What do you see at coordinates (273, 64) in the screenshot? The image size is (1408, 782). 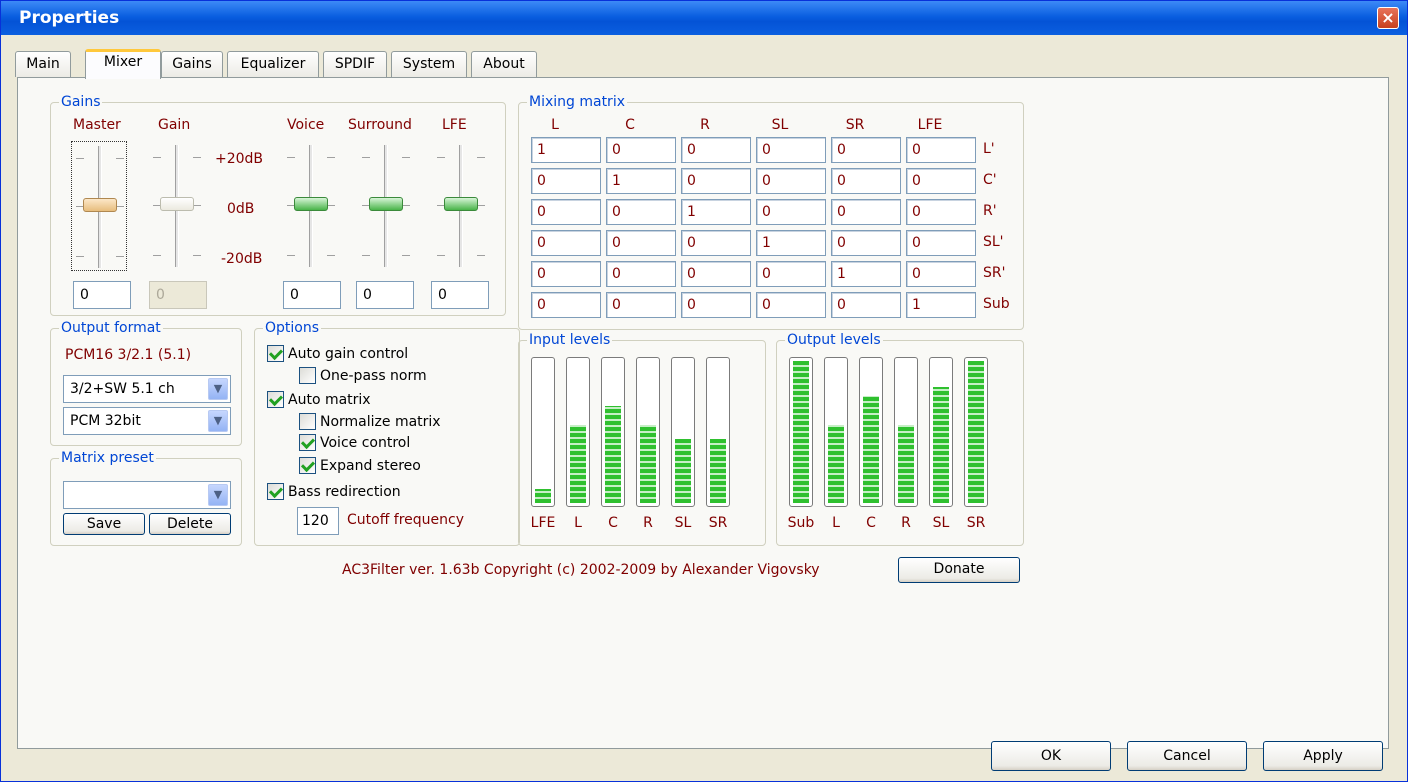 I see `tab-equalizer: Equalizer` at bounding box center [273, 64].